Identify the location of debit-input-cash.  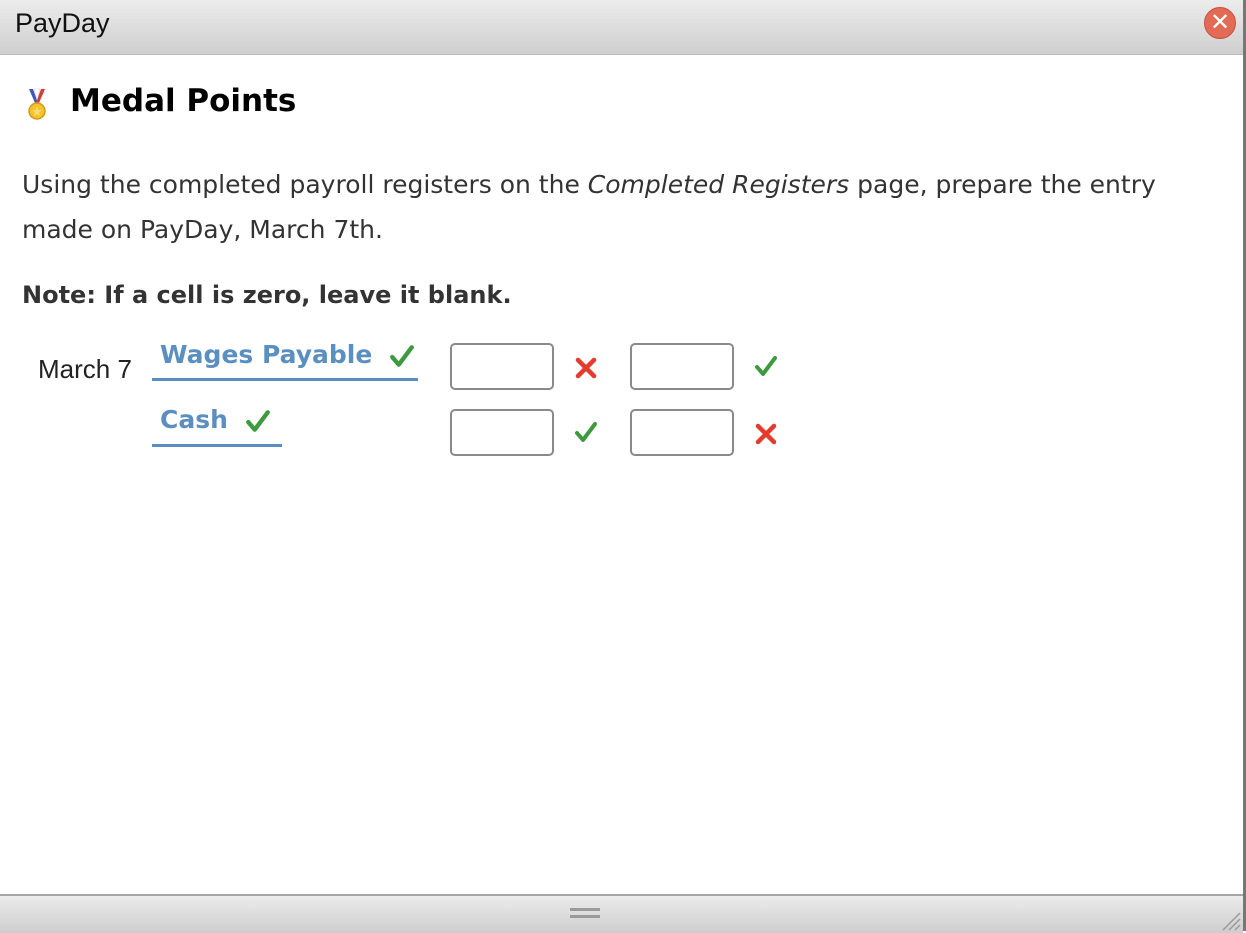
(502, 432).